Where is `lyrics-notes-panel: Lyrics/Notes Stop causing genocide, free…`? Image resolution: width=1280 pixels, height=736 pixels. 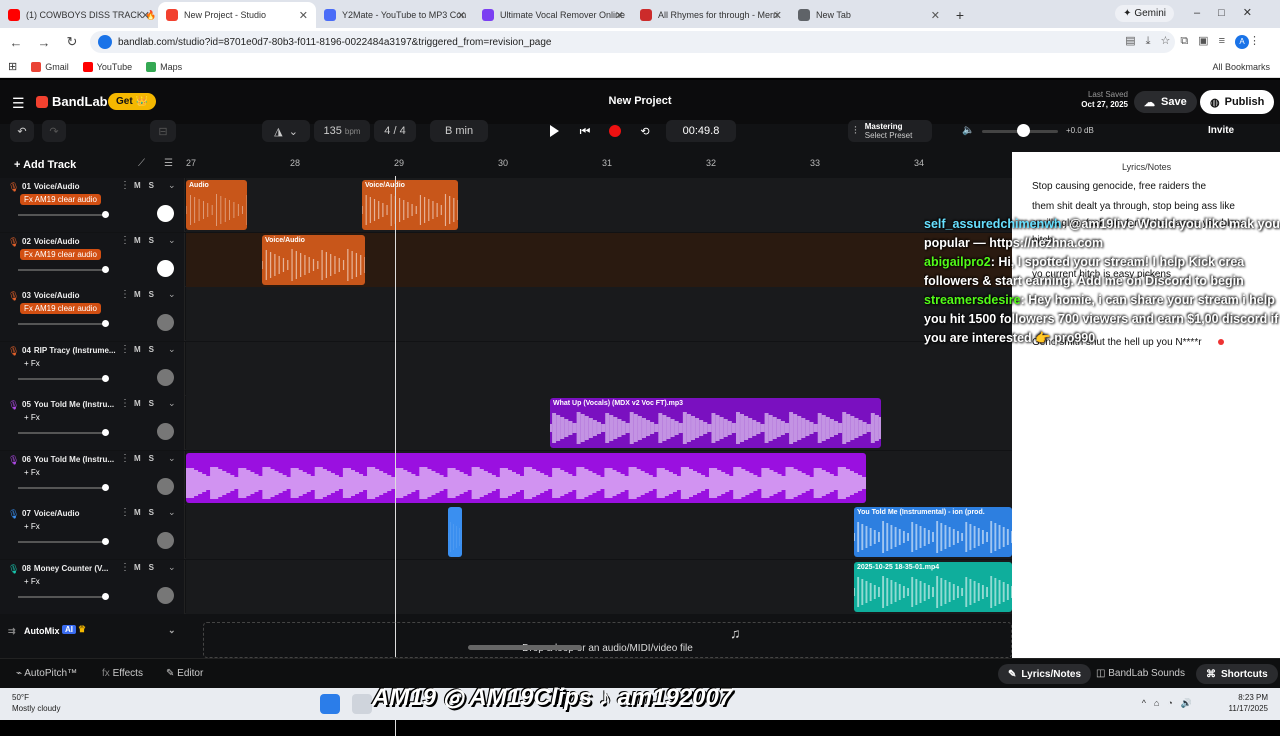
lyrics-notes-panel: Lyrics/Notes Stop causing genocide, free… is located at coordinates (1146, 405).